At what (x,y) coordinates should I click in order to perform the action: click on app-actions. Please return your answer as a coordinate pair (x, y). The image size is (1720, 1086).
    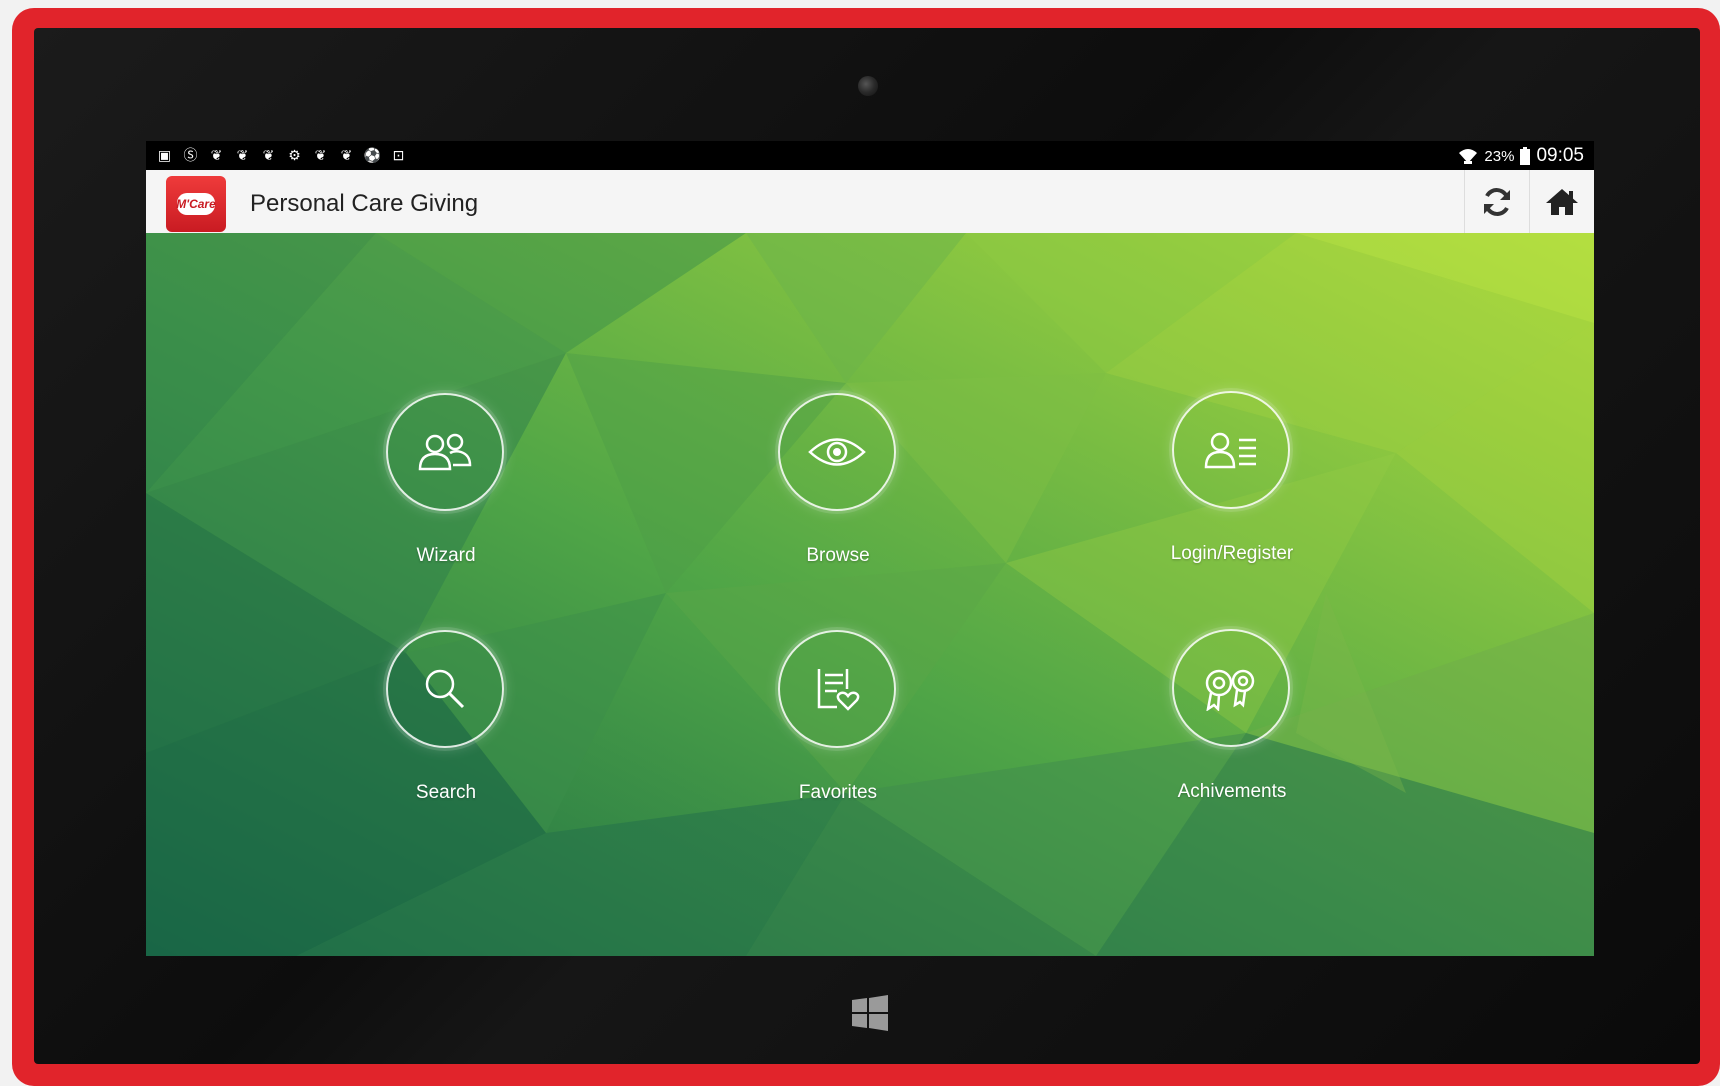
    Looking at the image, I should click on (1529, 201).